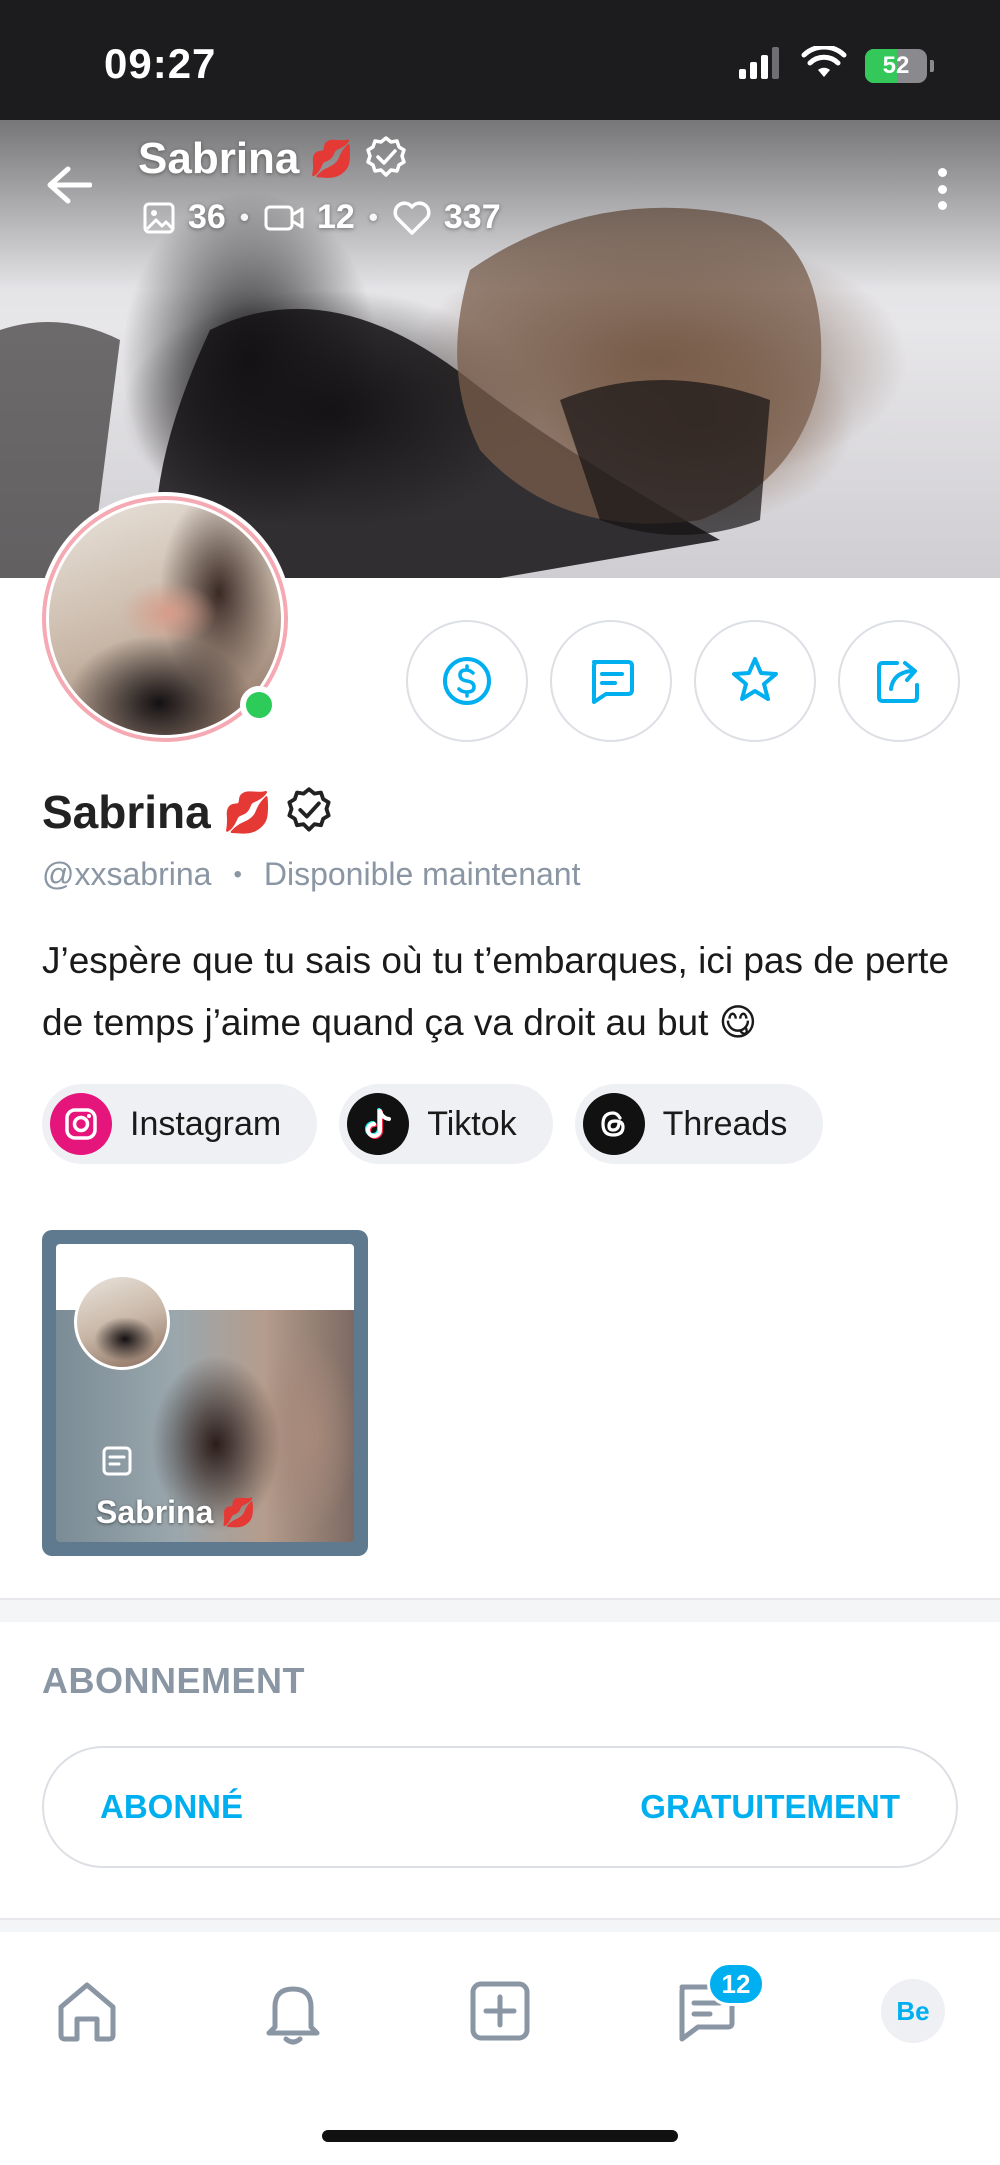 This screenshot has width=1000, height=2165. What do you see at coordinates (219, 158) in the screenshot?
I see `header-name: Sabrina` at bounding box center [219, 158].